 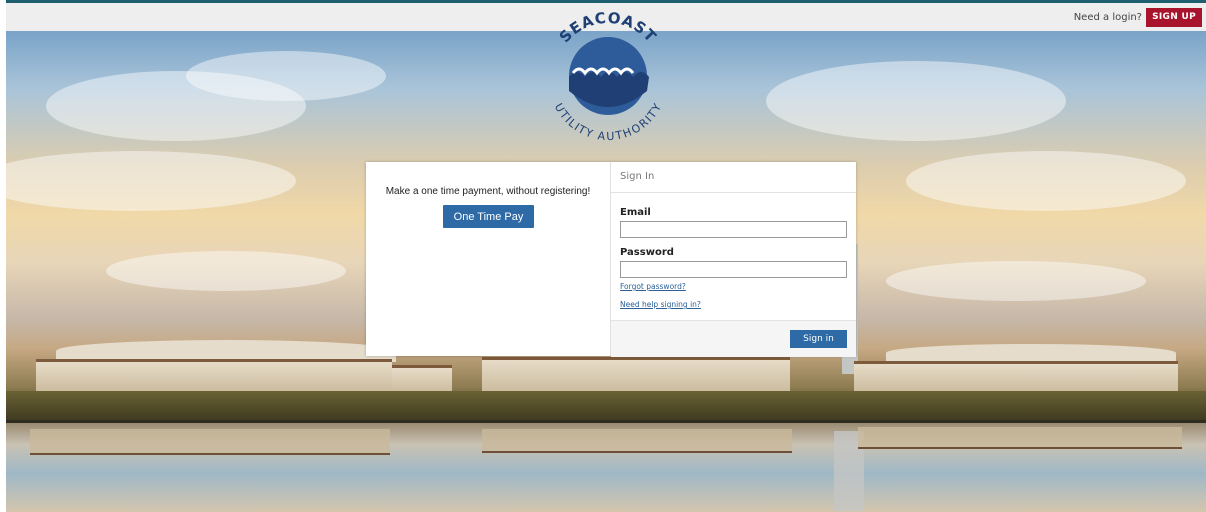 I want to click on password-input, so click(x=733, y=269).